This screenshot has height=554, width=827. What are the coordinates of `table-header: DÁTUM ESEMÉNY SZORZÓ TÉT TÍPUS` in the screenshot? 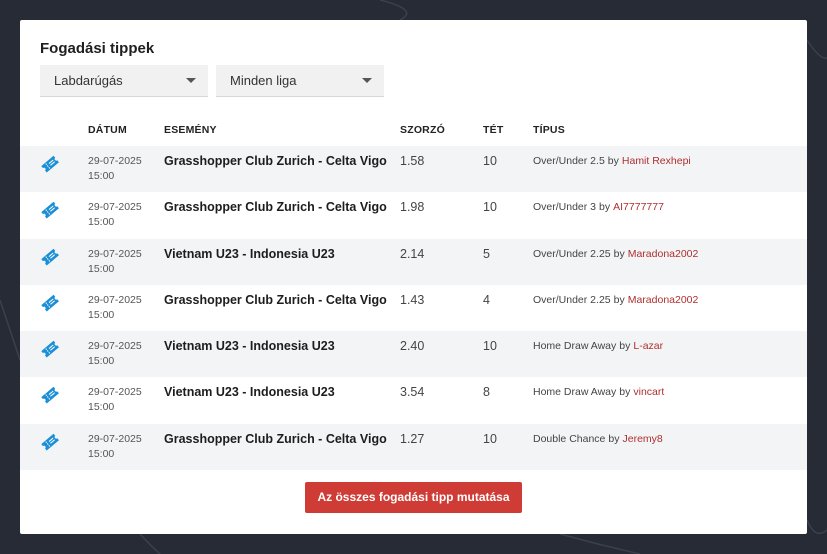 It's located at (413, 134).